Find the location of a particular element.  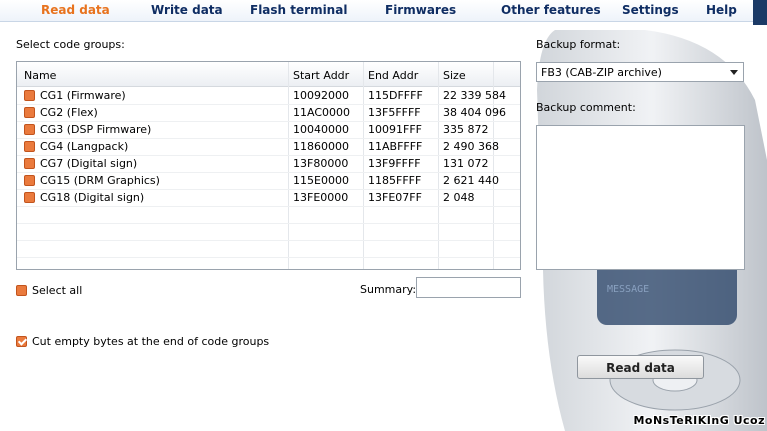

table-row: CG2 (Flex) 11AC0000 13F5FFFF 38 404 096 is located at coordinates (268, 113).